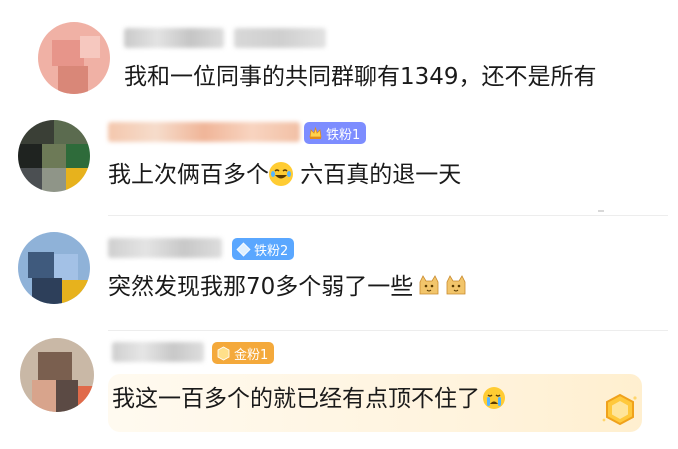 This screenshot has width=678, height=449. What do you see at coordinates (620, 410) in the screenshot?
I see `gold-badge-icon` at bounding box center [620, 410].